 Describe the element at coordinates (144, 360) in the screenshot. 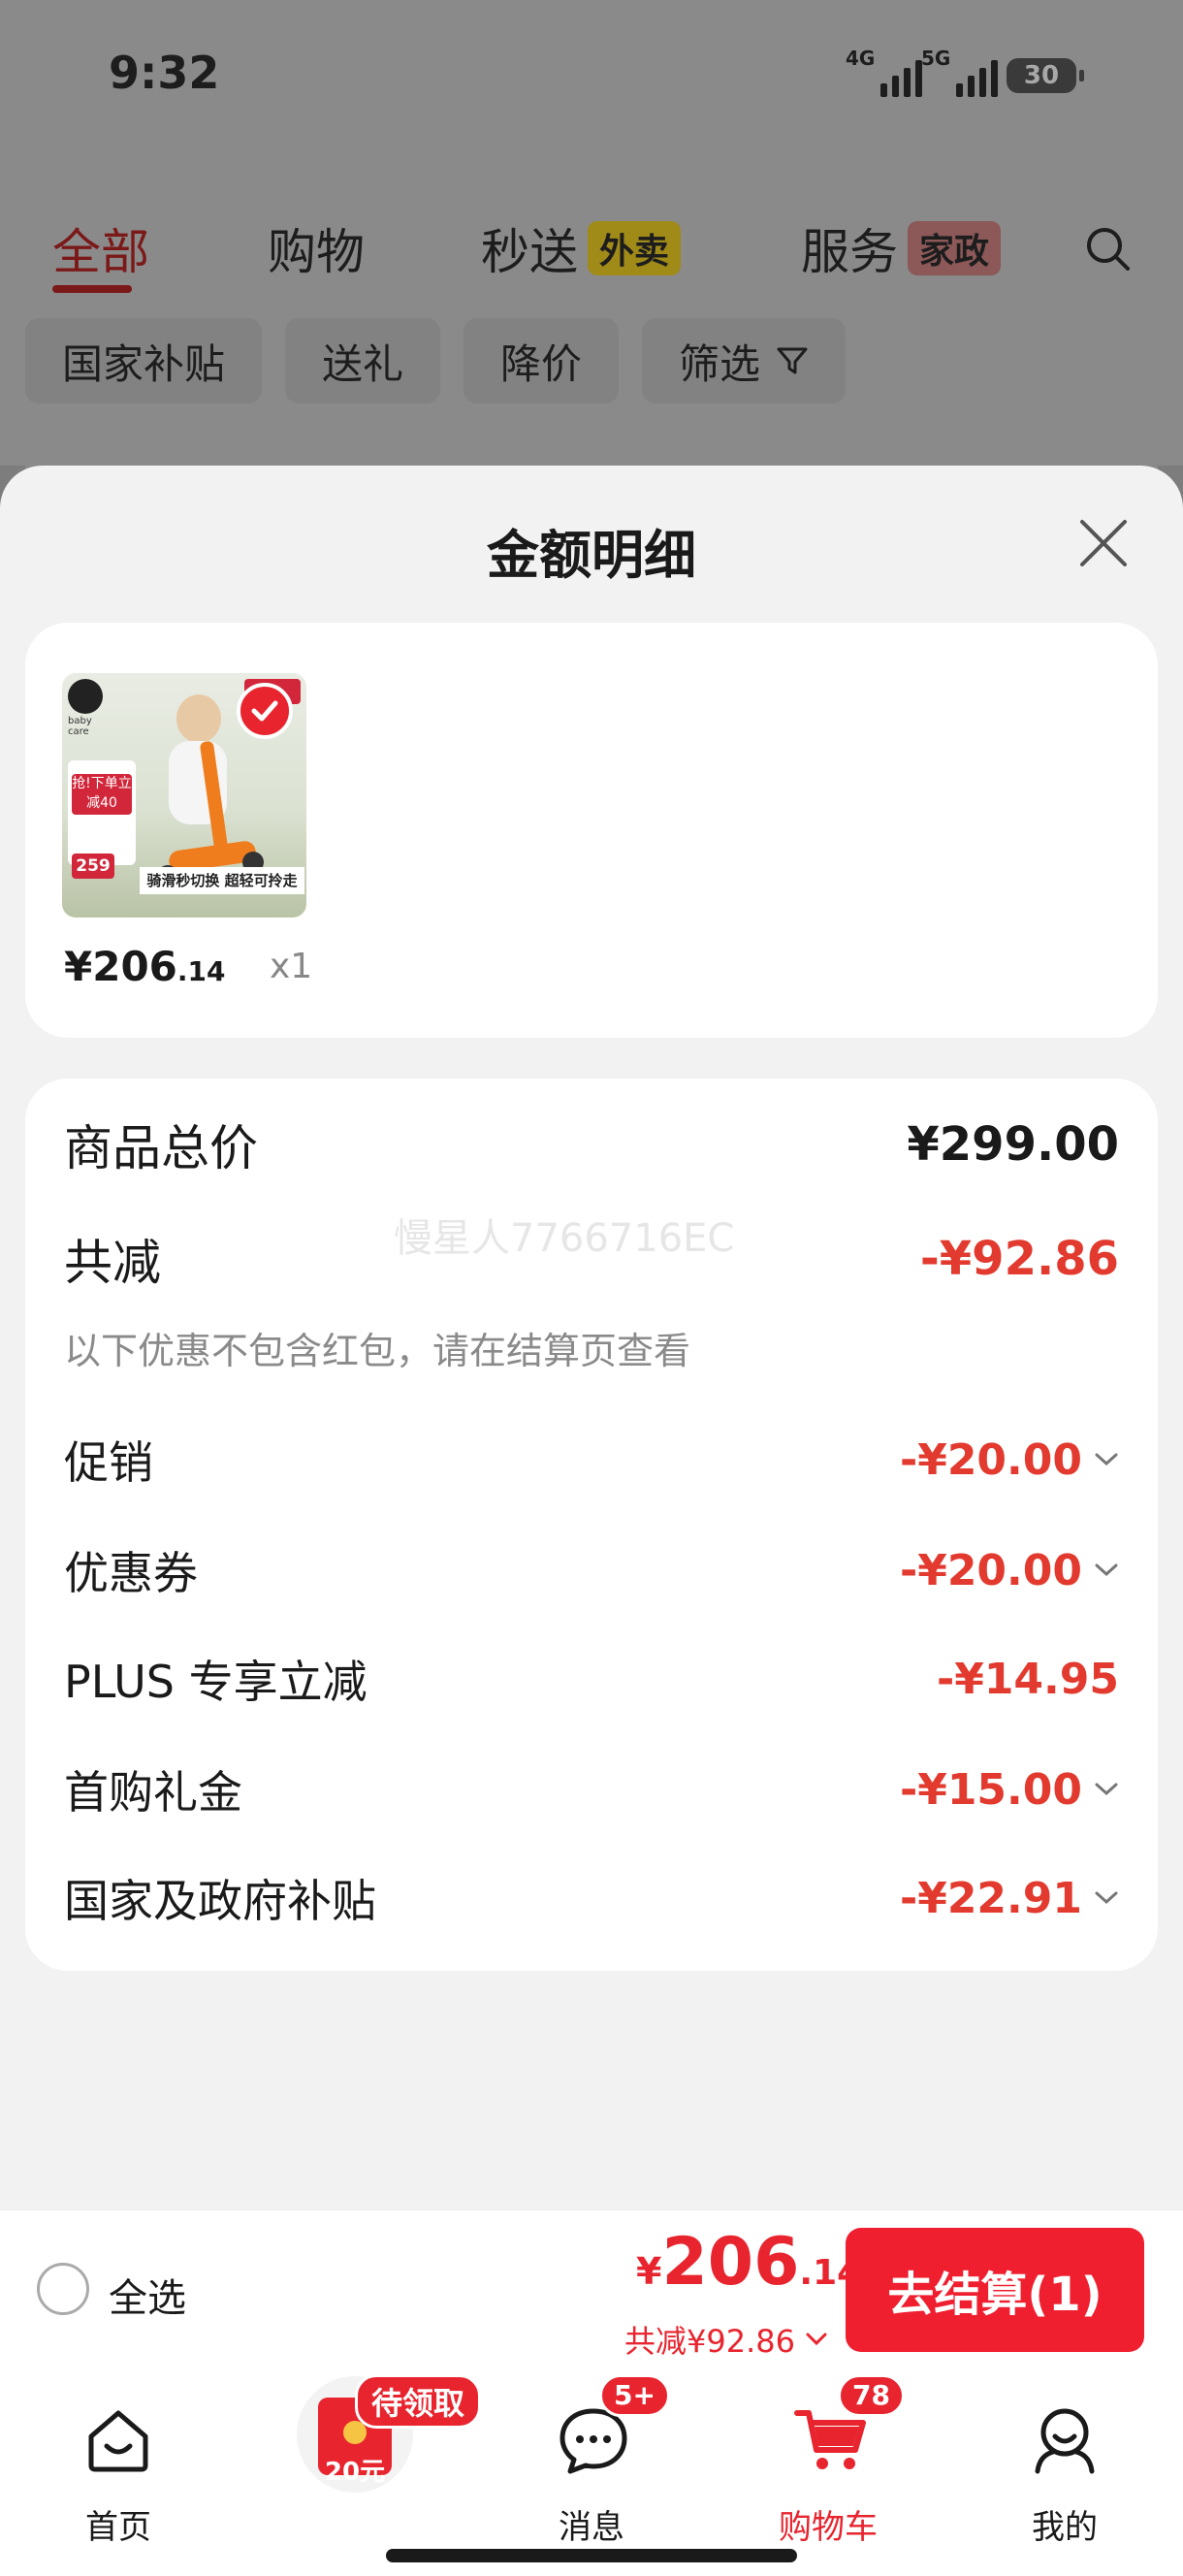

I see `chip-national-subsidy: 国家补贴` at that location.